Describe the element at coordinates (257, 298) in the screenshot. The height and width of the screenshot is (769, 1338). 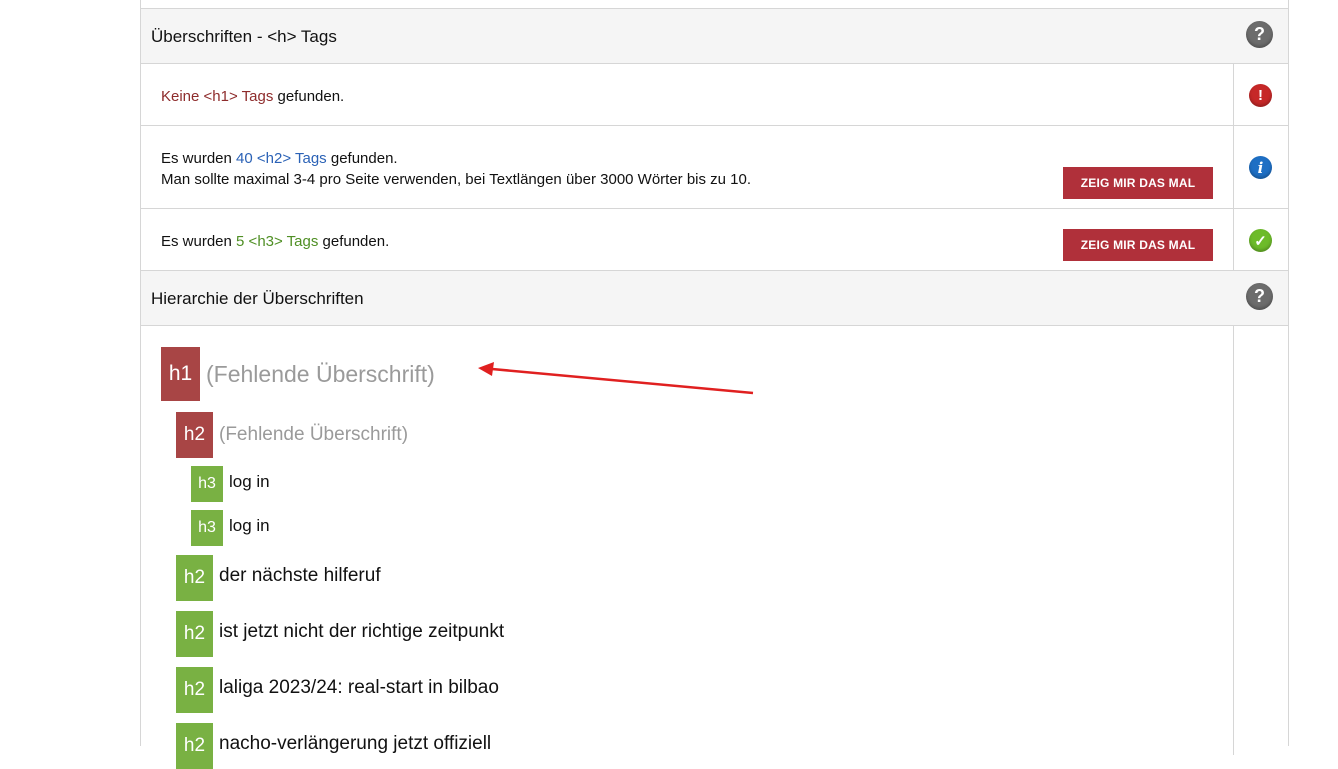
I see `hierarchy-section-title: Hierarchie der Überschriften` at that location.